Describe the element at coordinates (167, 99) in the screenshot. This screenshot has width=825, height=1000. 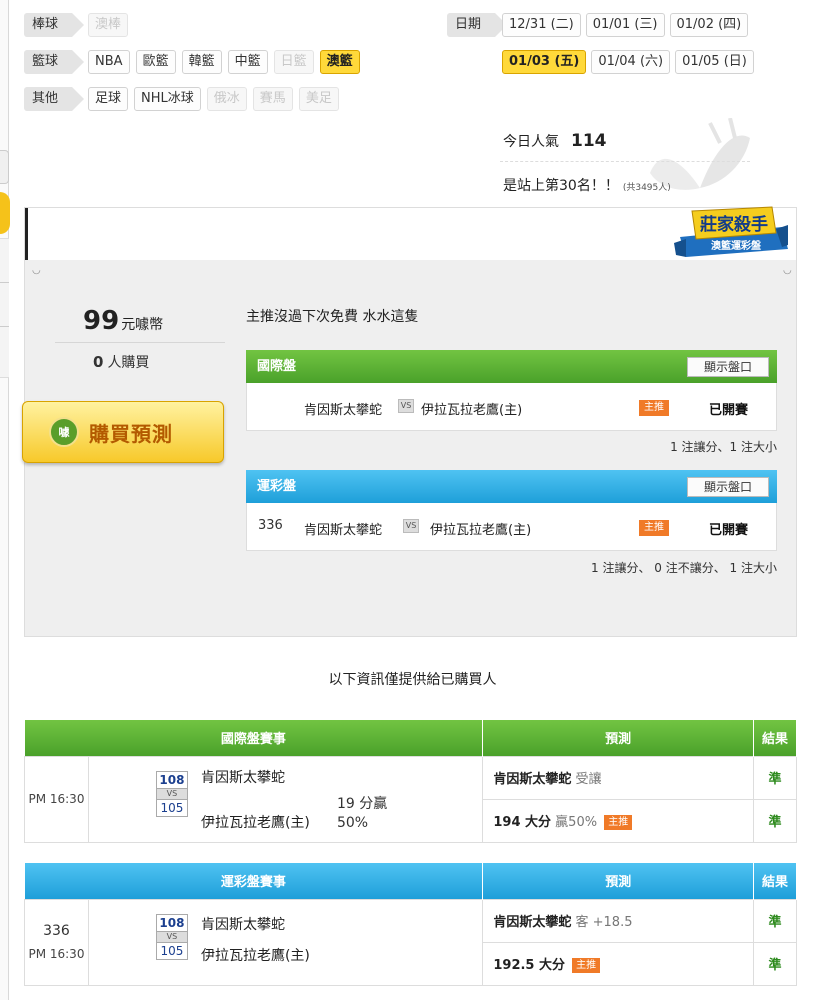
I see `league-chip-nhl: NHL冰球` at that location.